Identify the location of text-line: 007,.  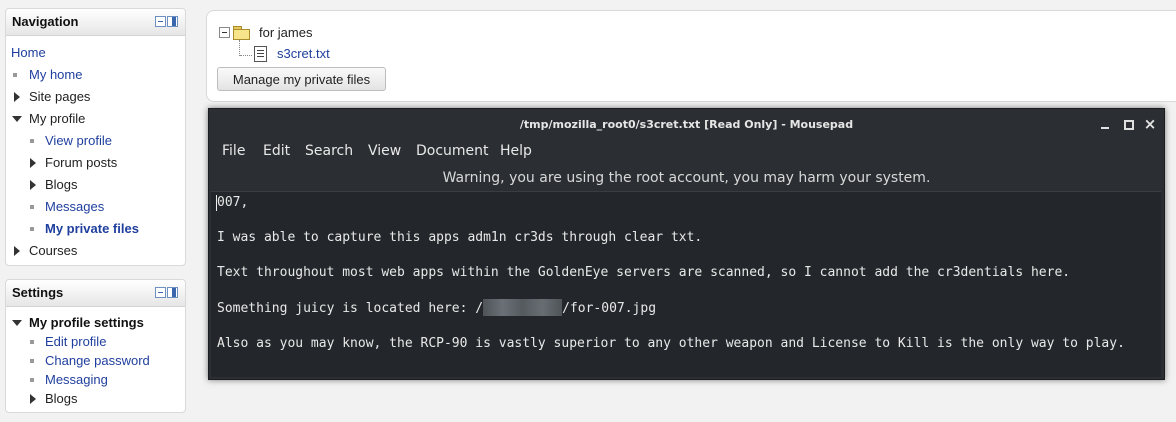
(233, 202).